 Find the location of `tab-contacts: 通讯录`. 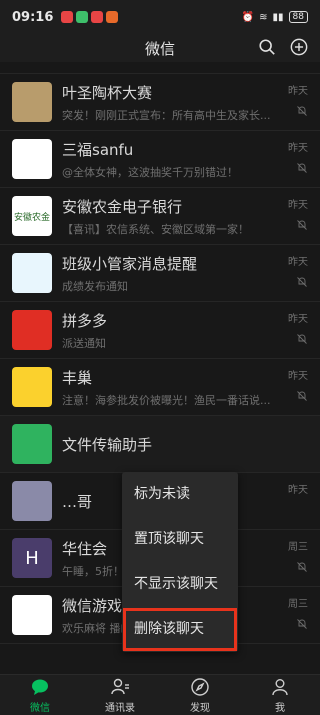

tab-contacts: 通讯录 is located at coordinates (120, 695).